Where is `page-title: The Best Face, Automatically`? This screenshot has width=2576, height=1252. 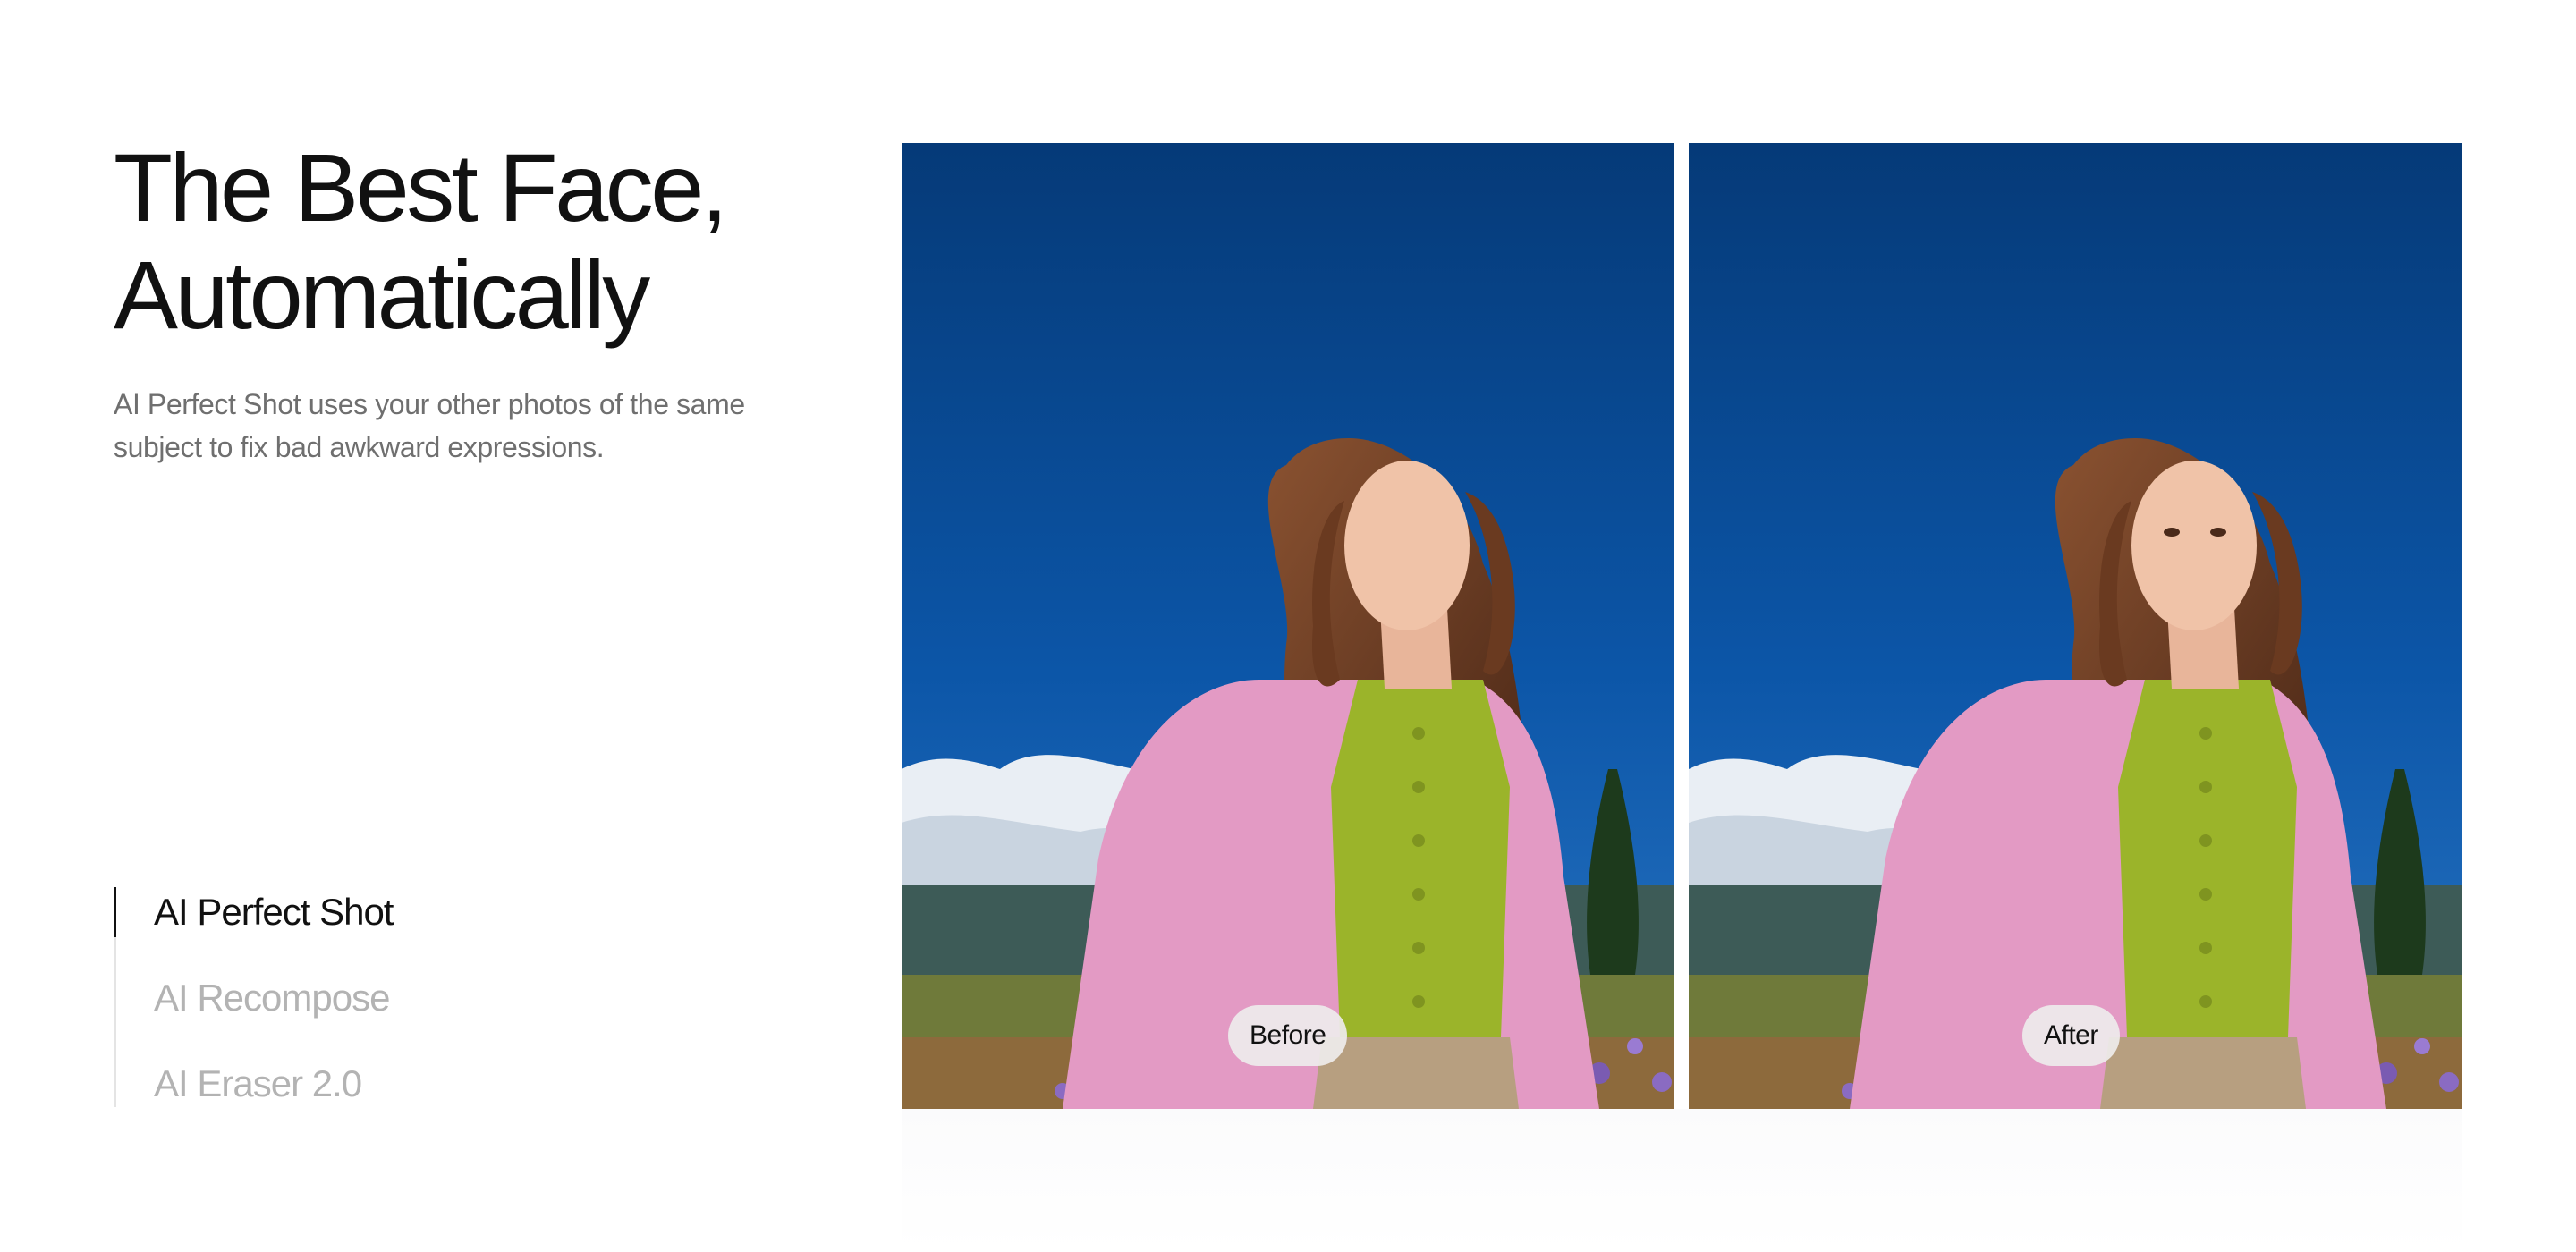
page-title: The Best Face, Automatically is located at coordinates (462, 242).